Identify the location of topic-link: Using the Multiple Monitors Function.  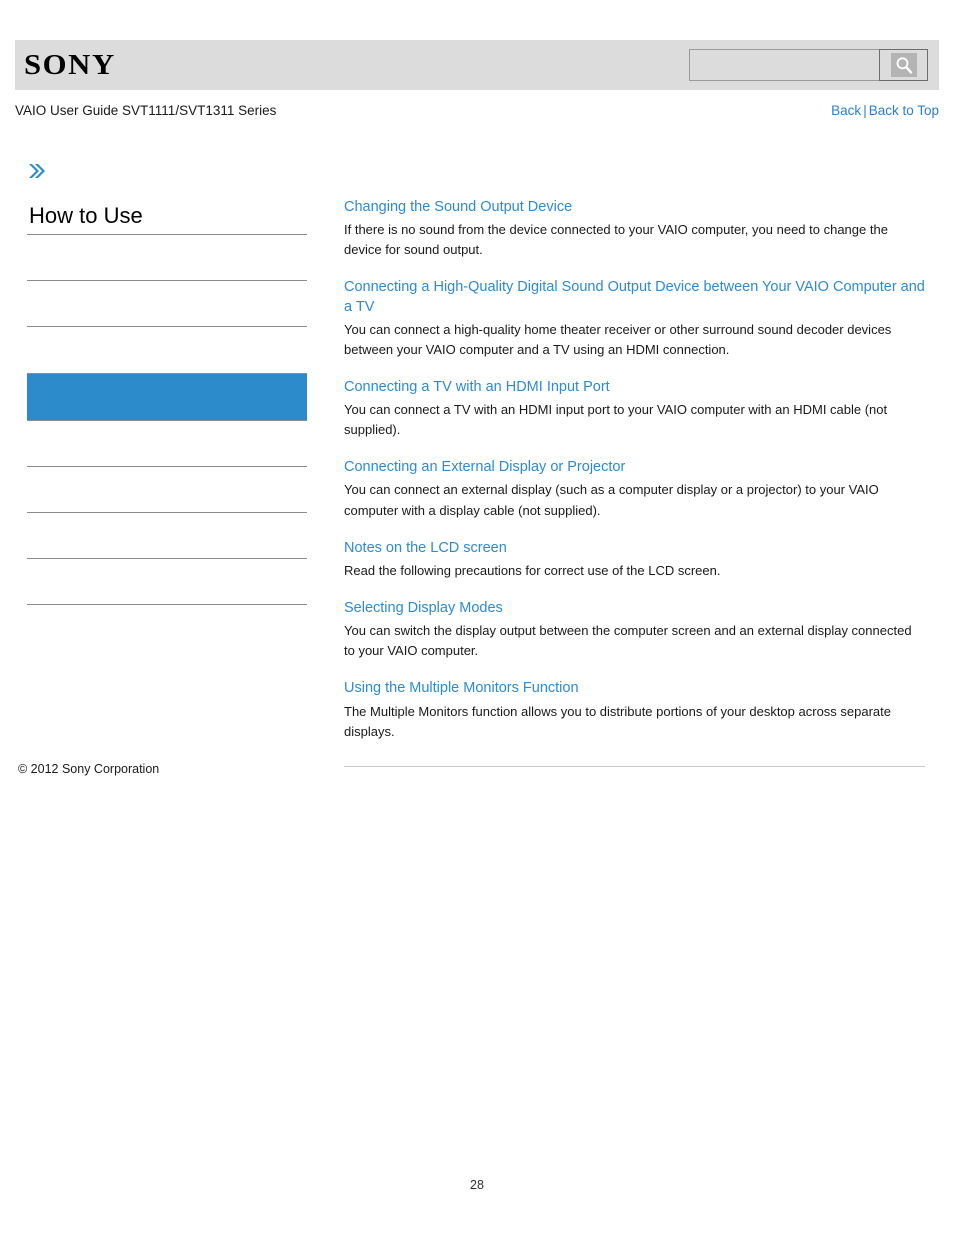
(634, 688).